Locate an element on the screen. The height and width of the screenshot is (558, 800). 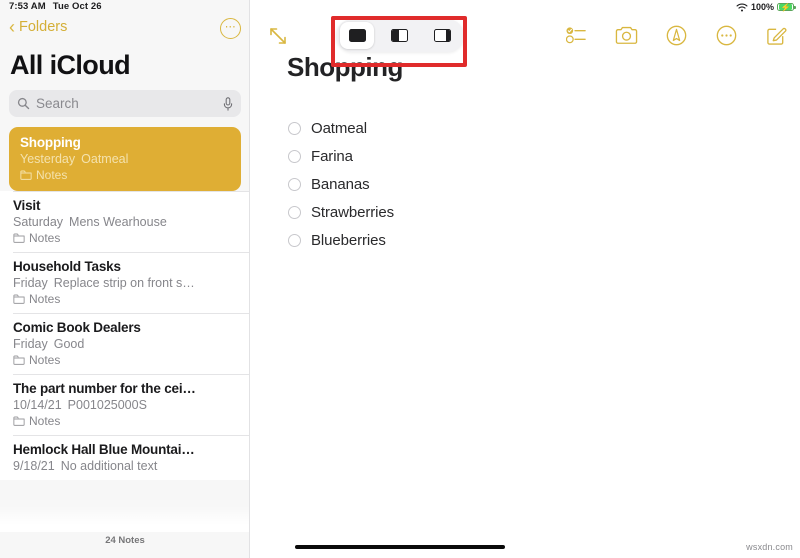
status-bar-right: 100% ⚡ is located at coordinates (766, 7).